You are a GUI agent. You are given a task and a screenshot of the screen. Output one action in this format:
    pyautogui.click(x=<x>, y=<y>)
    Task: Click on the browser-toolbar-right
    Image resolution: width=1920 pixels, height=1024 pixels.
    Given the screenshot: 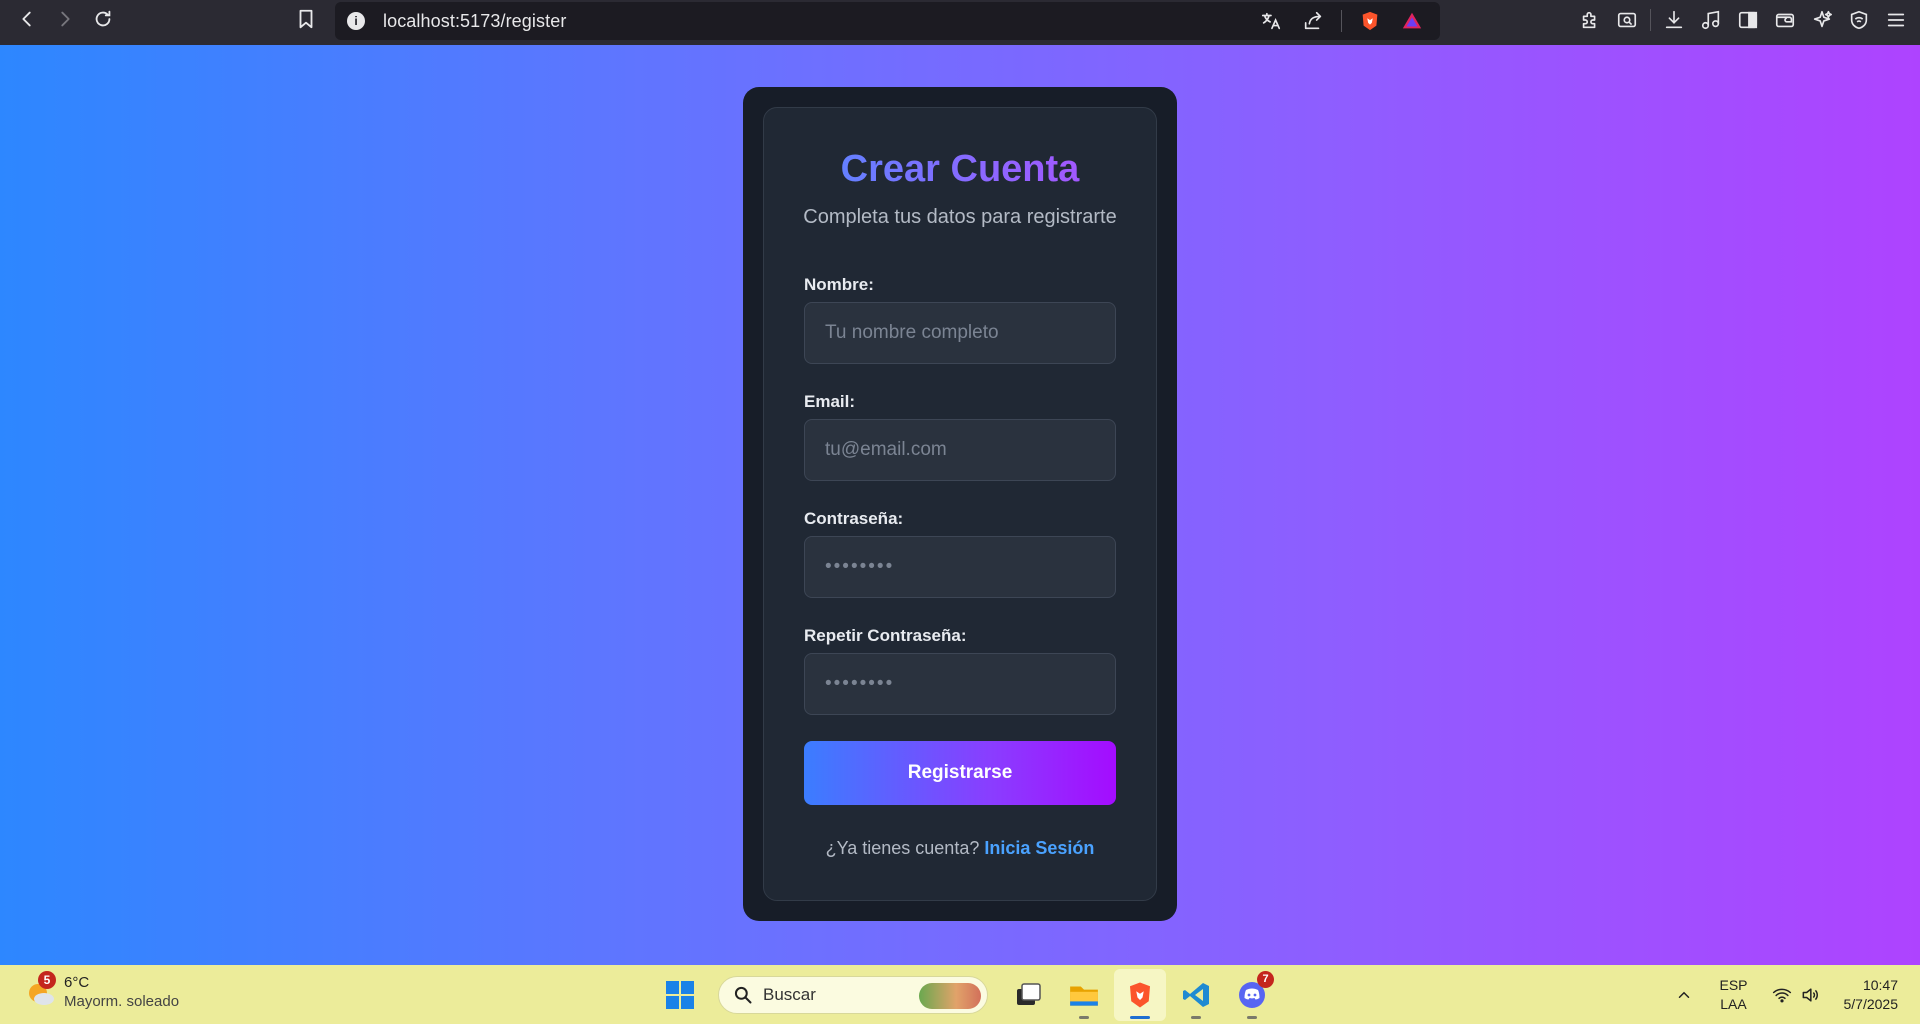 What is the action you would take?
    pyautogui.click(x=1743, y=20)
    